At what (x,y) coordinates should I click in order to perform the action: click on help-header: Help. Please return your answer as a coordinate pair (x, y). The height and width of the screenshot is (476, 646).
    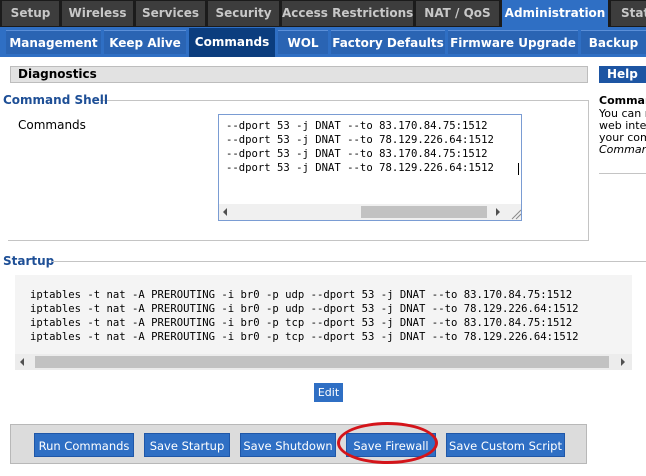
    Looking at the image, I should click on (622, 74).